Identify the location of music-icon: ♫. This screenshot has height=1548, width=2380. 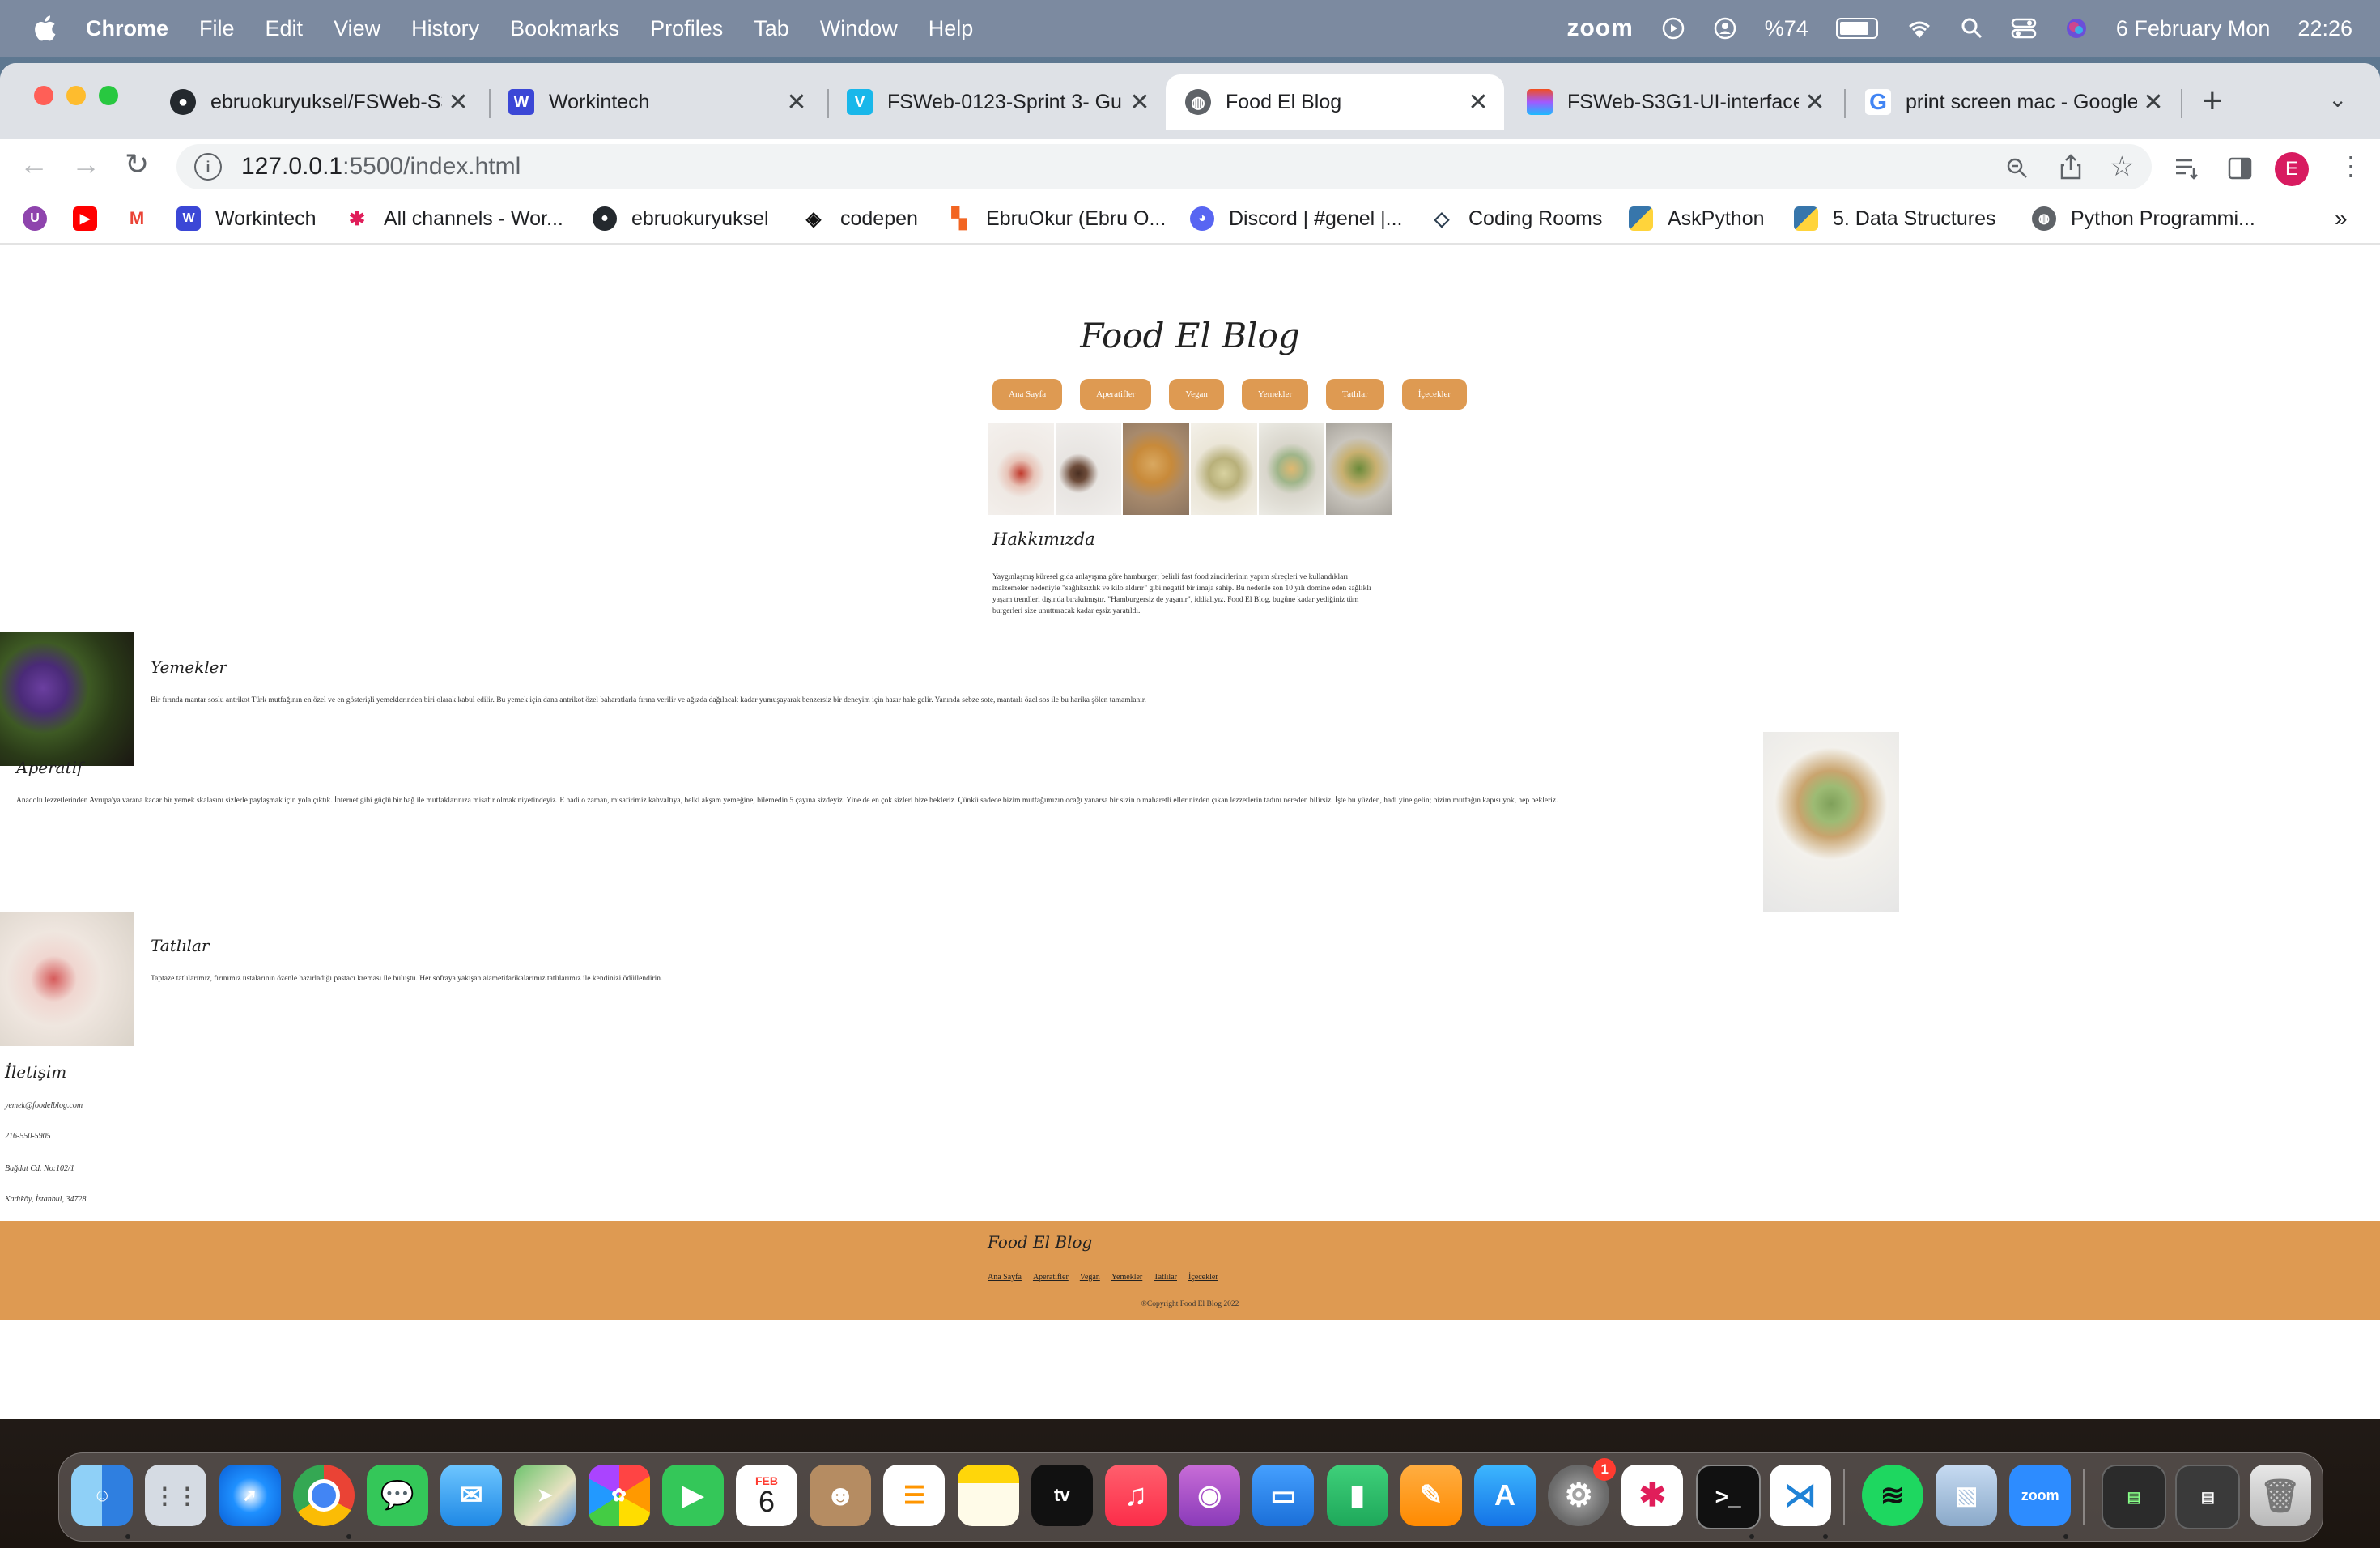
(1136, 1495).